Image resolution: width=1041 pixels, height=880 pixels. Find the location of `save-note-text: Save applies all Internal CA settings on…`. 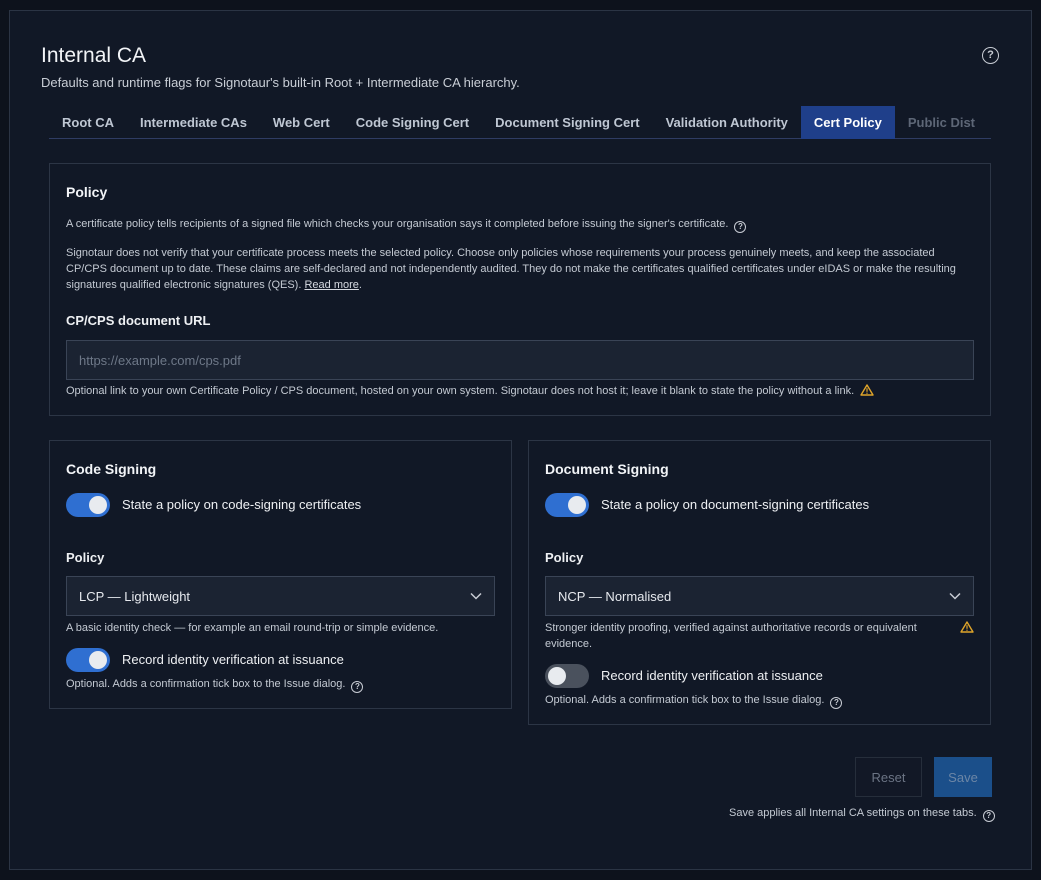

save-note-text: Save applies all Internal CA settings on… is located at coordinates (853, 813).